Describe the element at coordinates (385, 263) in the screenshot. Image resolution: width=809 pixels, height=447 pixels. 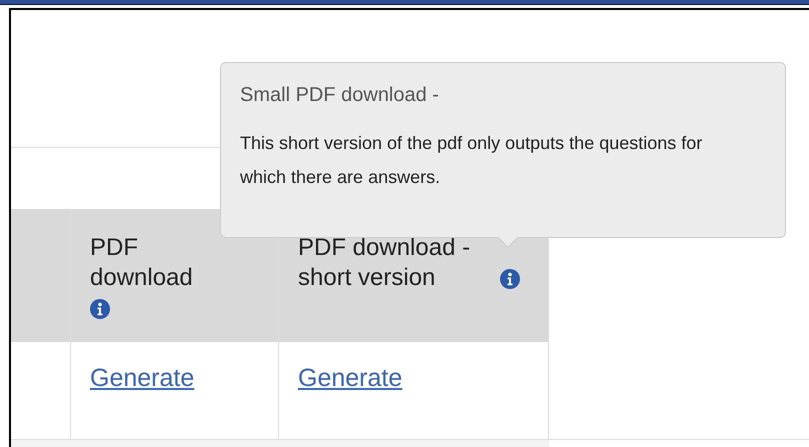
I see `header-label: PDF download - short version` at that location.